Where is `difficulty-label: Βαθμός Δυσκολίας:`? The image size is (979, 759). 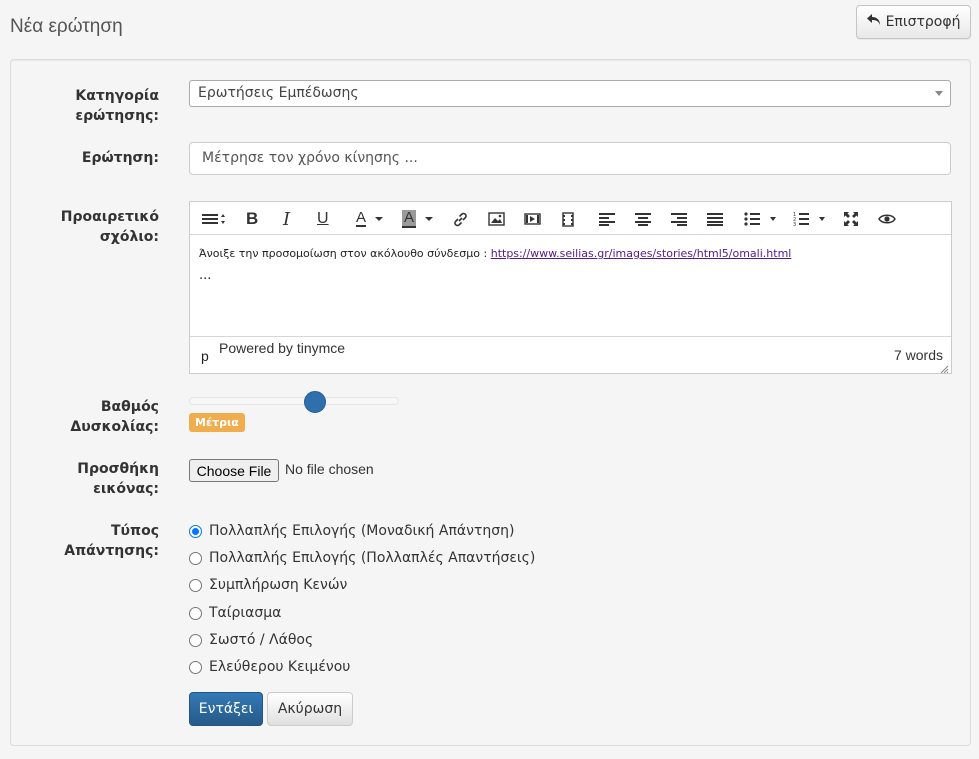 difficulty-label: Βαθμός Δυσκολίας: is located at coordinates (114, 417).